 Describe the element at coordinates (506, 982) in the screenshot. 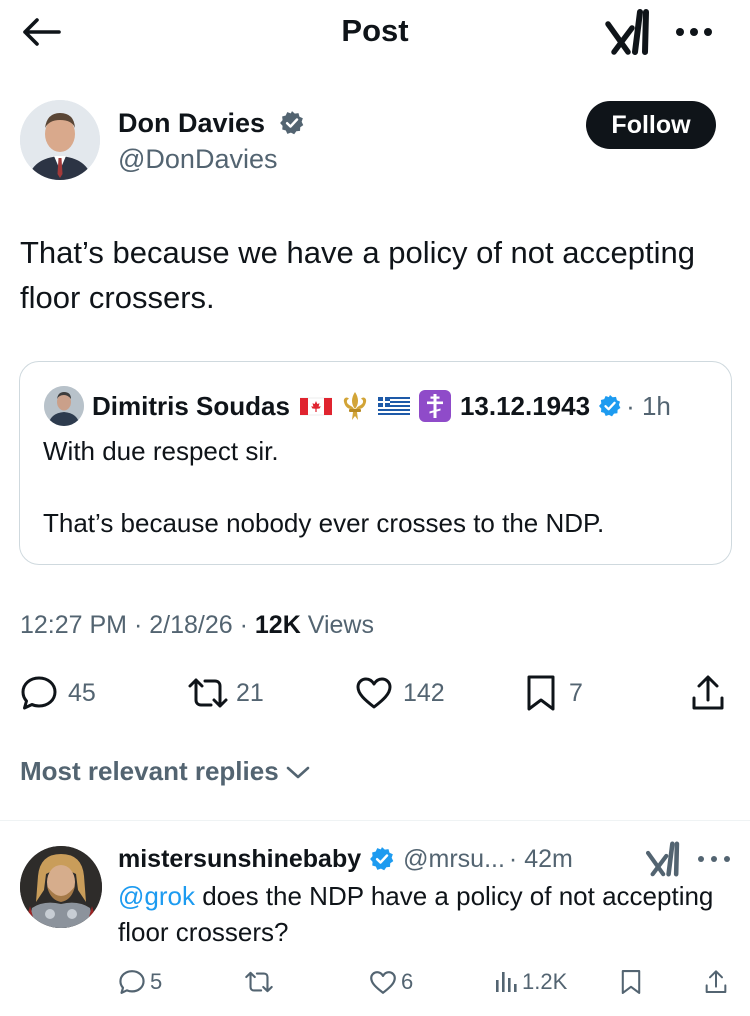

I see `views-bar-chart-icon` at that location.